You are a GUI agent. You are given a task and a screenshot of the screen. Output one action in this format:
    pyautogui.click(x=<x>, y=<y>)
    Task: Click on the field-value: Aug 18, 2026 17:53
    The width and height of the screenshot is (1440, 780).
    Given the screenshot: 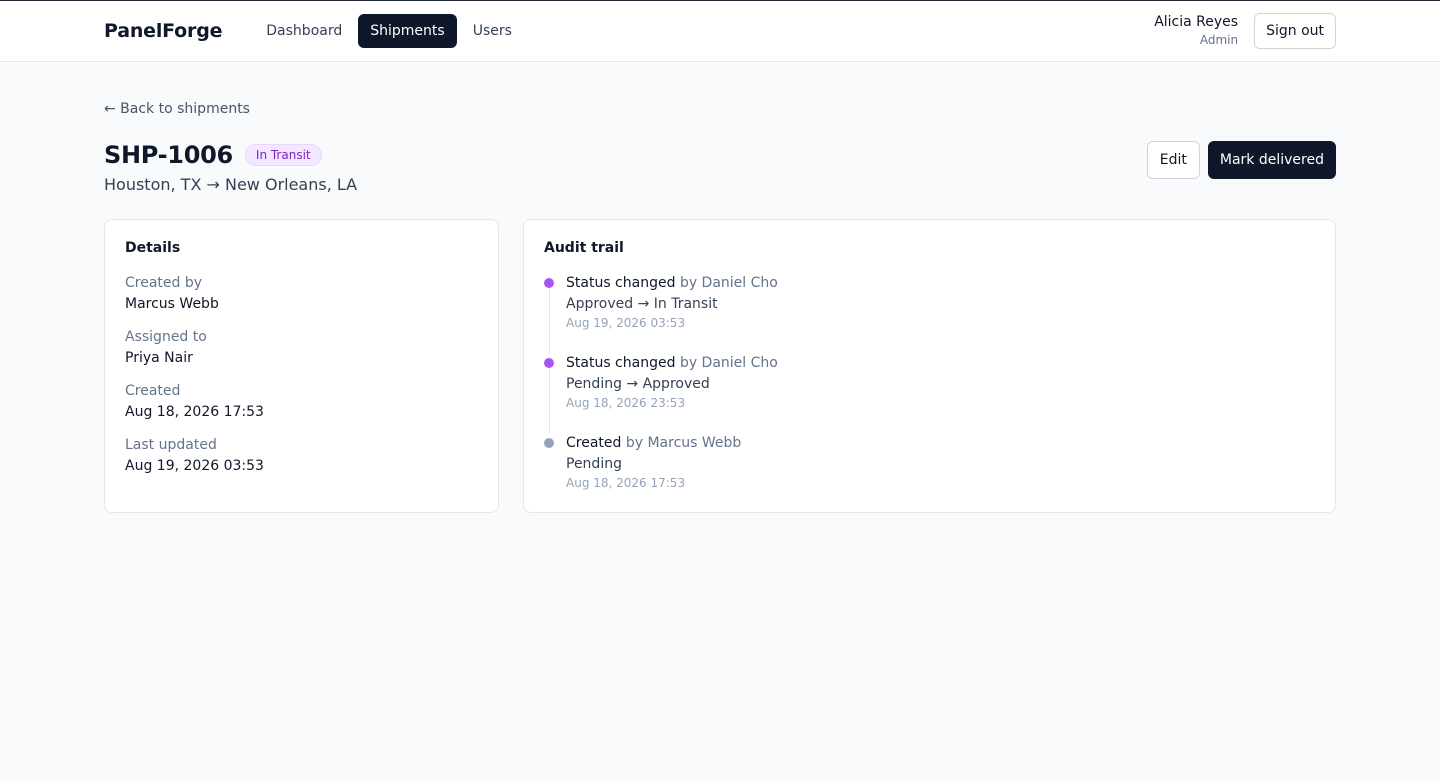 What is the action you would take?
    pyautogui.click(x=194, y=412)
    